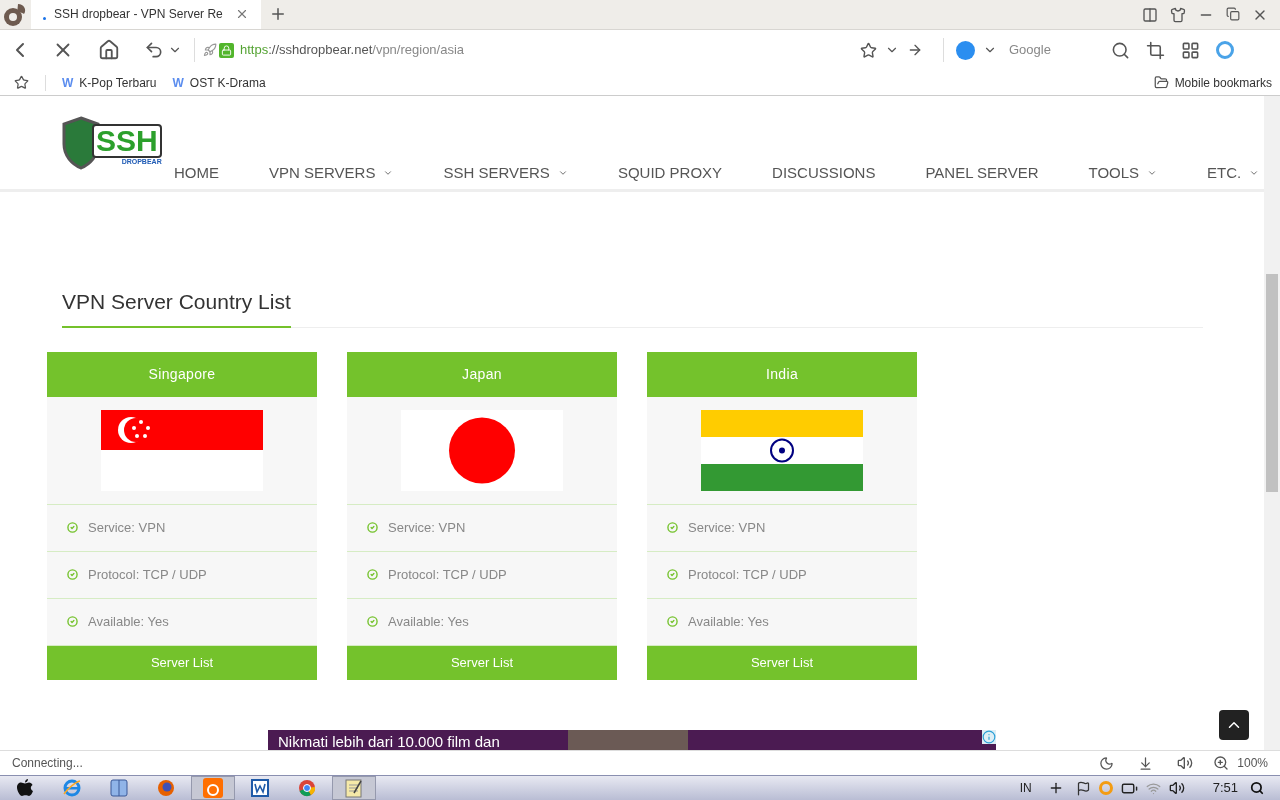 This screenshot has height=800, width=1280. What do you see at coordinates (989, 736) in the screenshot?
I see `info-icon` at bounding box center [989, 736].